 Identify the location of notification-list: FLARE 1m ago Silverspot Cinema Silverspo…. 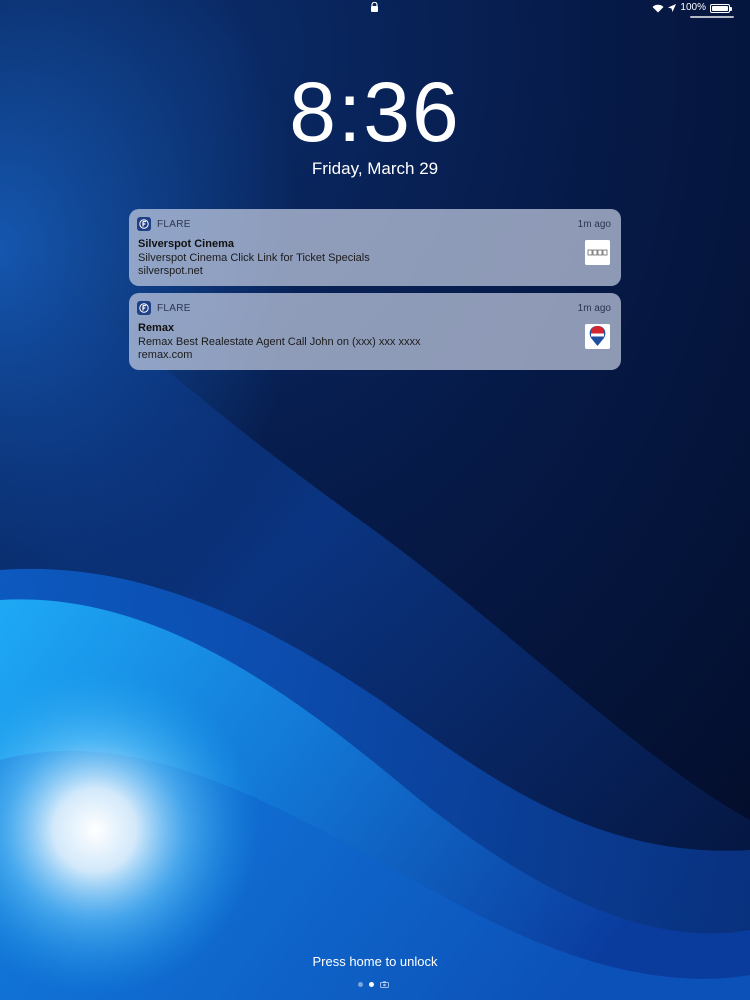
(375, 293).